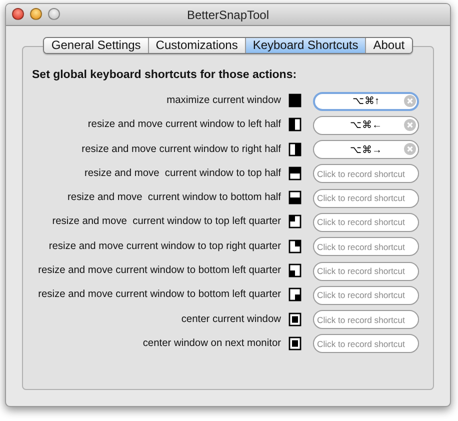  I want to click on shortcut-field: ⌥⌘←, so click(366, 125).